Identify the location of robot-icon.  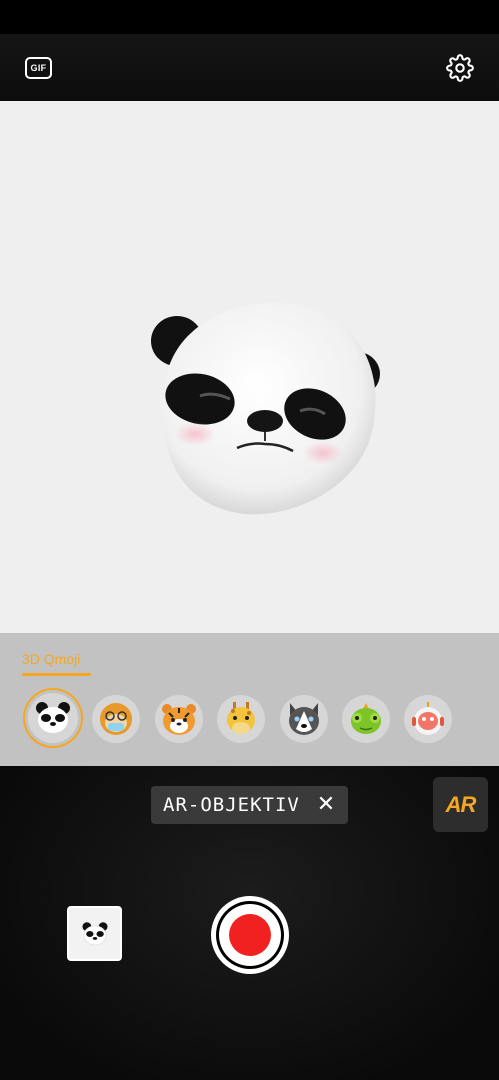
(428, 718).